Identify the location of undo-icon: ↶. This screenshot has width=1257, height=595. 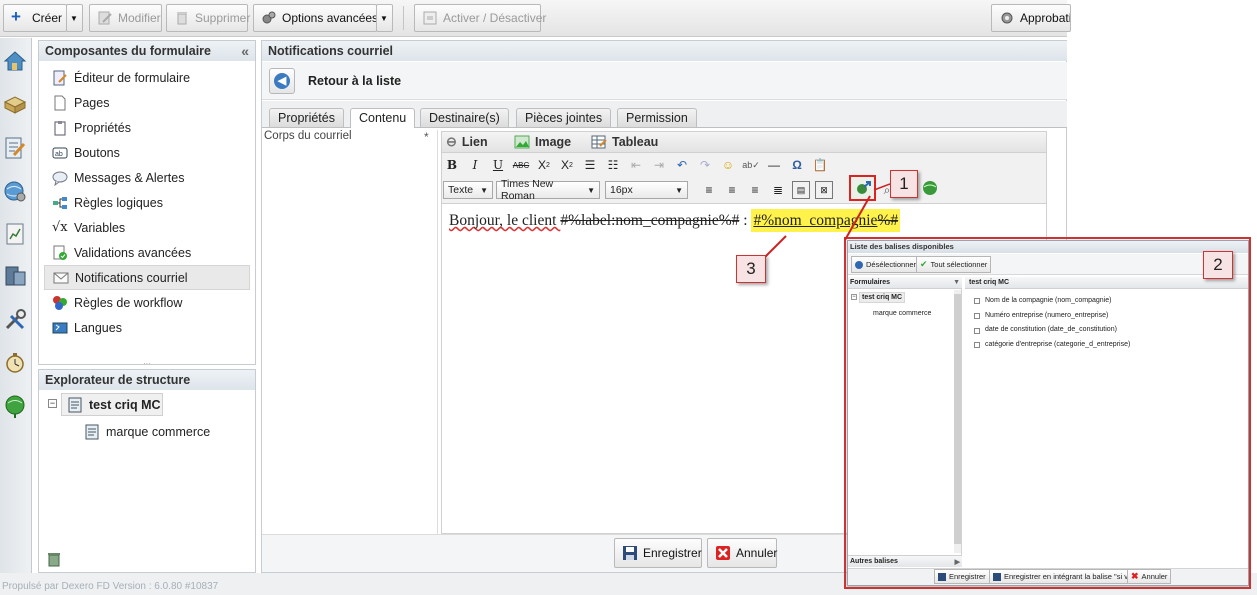
(682, 165).